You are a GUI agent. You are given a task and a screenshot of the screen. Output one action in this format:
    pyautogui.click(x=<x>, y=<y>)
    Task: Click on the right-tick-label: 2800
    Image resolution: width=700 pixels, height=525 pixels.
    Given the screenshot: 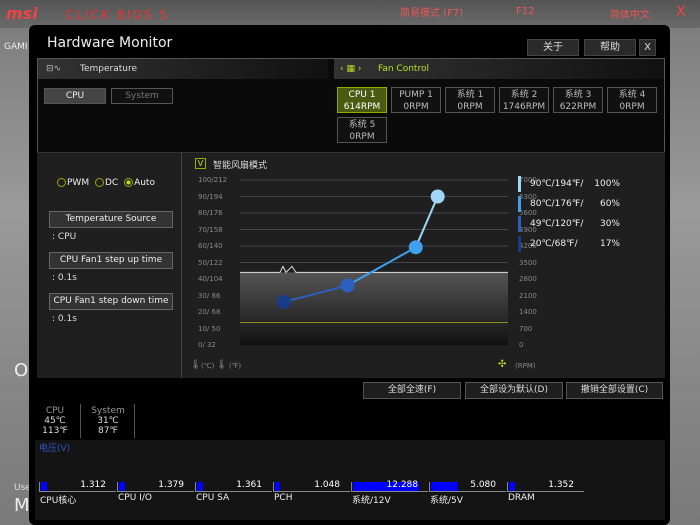 What is the action you would take?
    pyautogui.click(x=528, y=279)
    